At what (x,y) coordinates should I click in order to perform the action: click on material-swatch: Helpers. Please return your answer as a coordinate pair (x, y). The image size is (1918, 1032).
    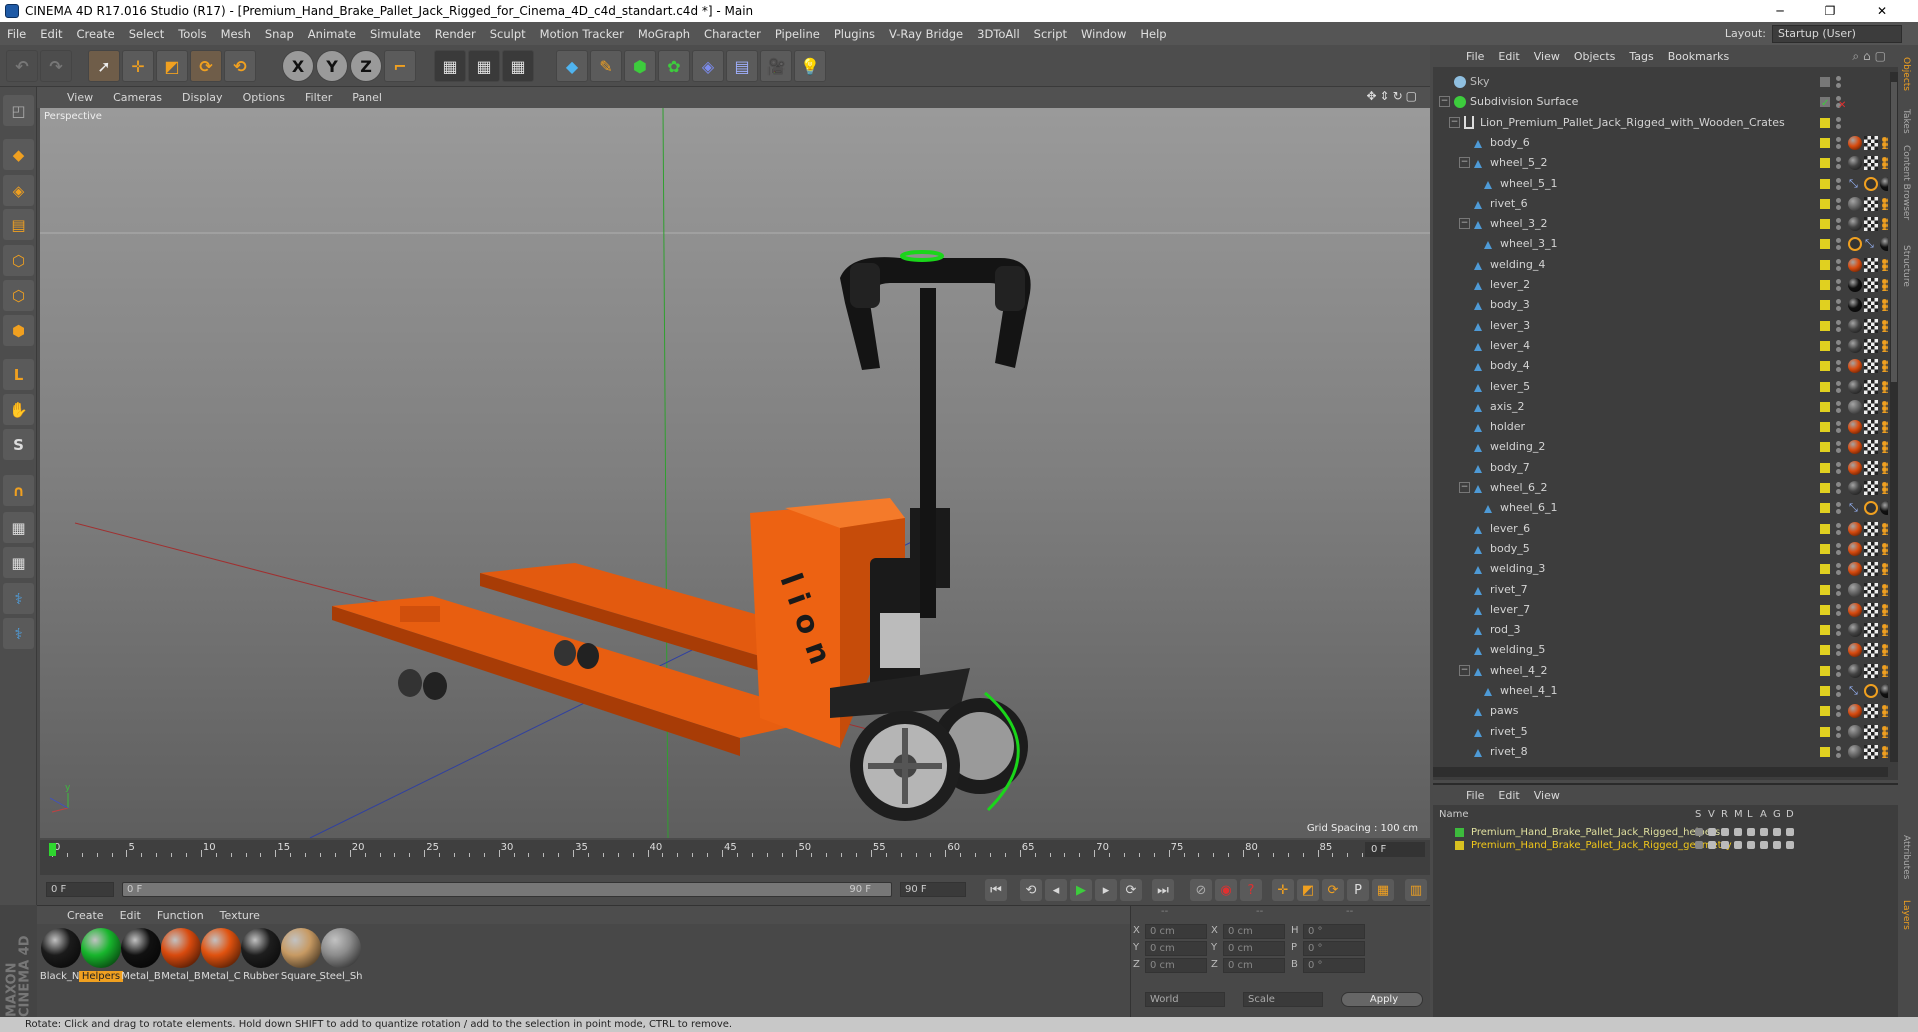
    Looking at the image, I should click on (101, 957).